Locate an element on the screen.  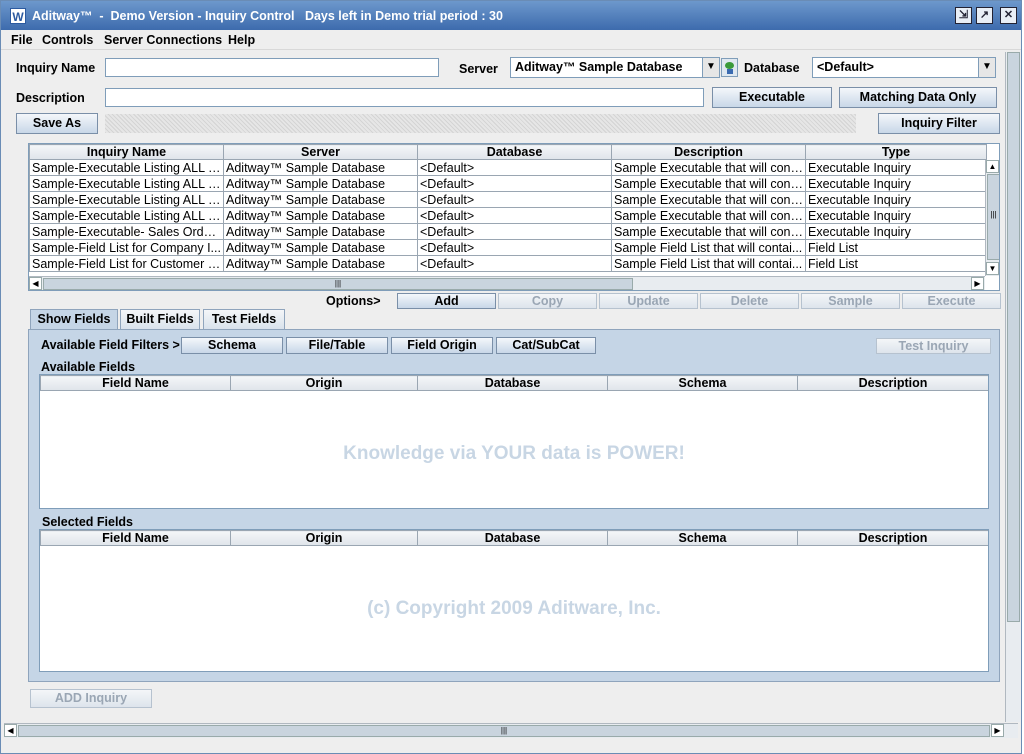
menu-file: File is located at coordinates (22, 40).